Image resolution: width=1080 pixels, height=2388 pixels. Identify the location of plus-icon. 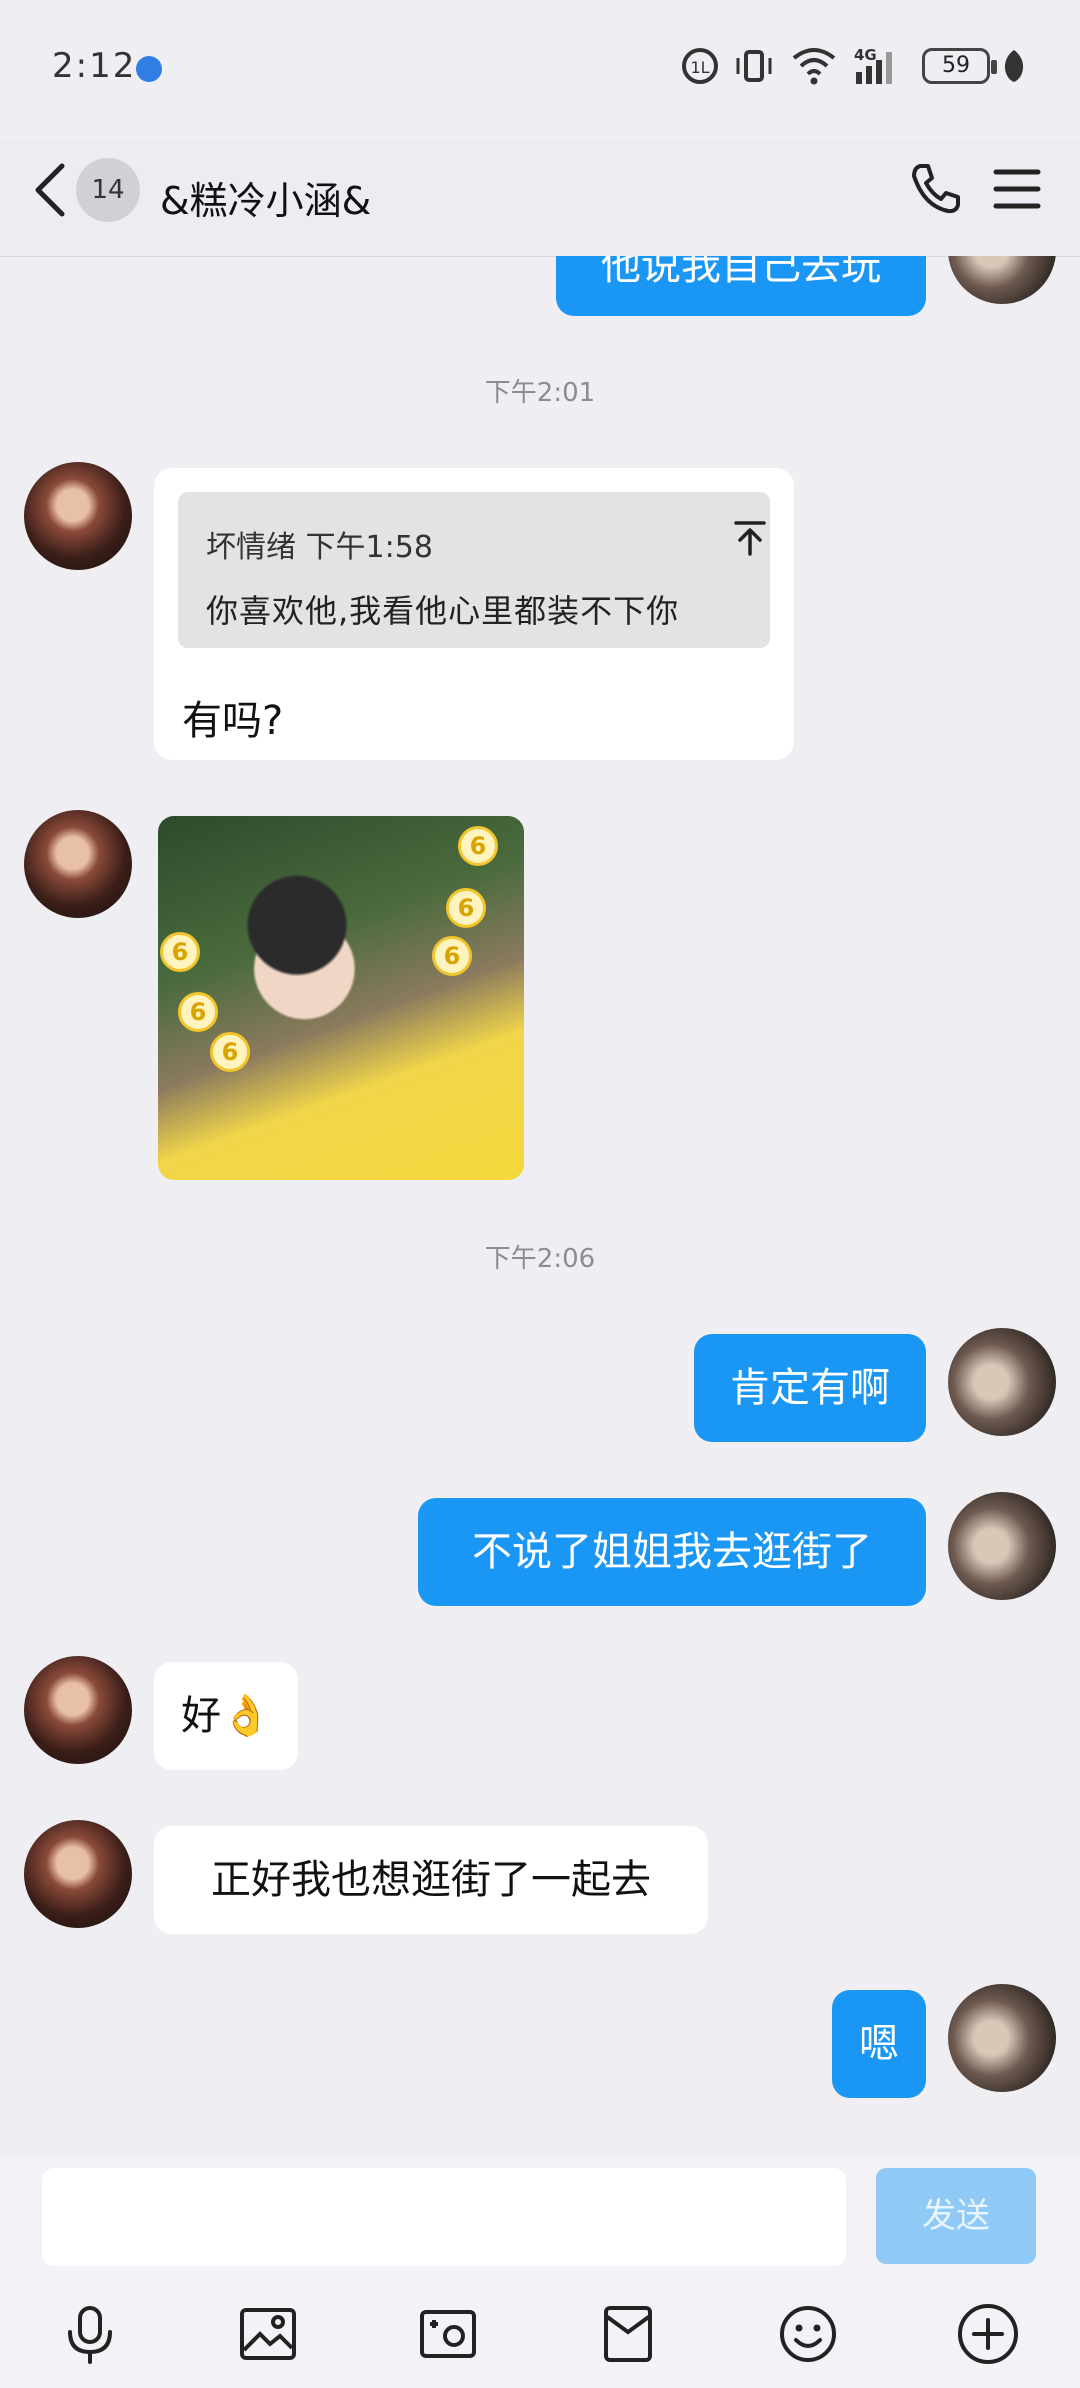
(988, 2334).